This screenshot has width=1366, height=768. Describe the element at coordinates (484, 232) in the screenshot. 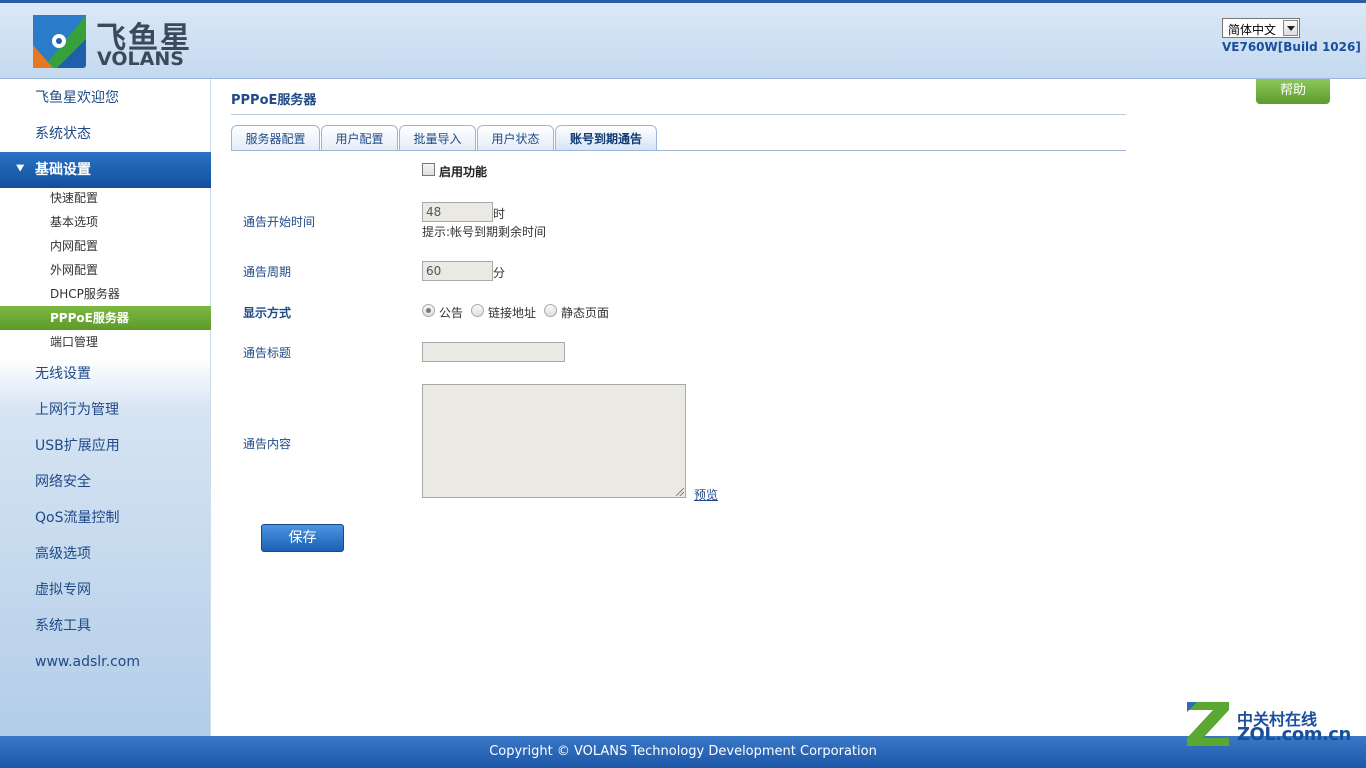

I see `start-time-hint: 提示:帐号到期剩余时间` at that location.